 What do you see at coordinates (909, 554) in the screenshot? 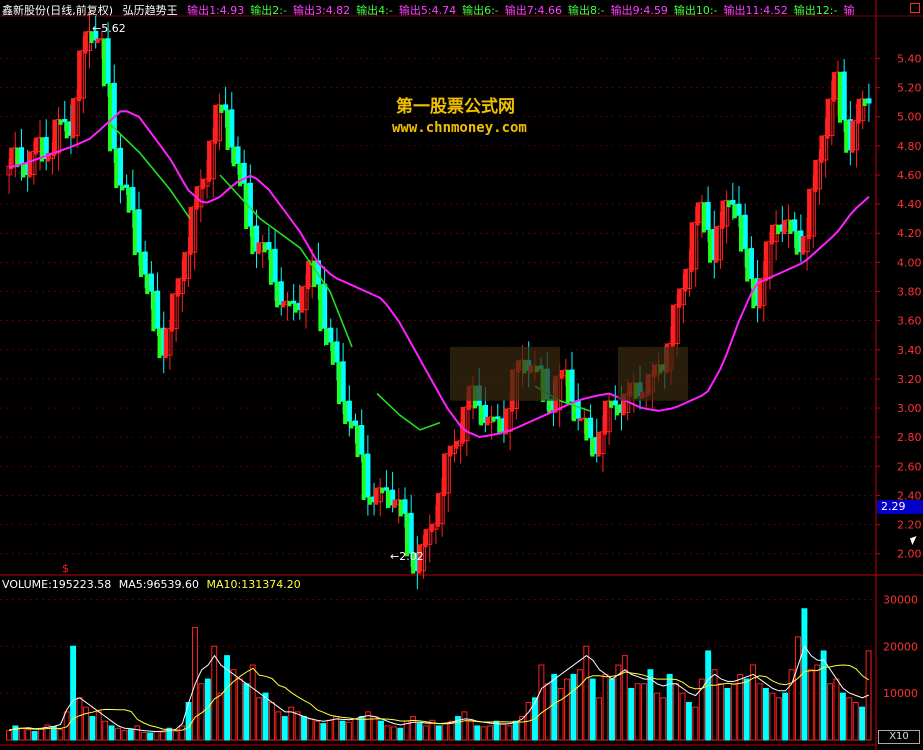
I see `price-tick-label: 2.00` at bounding box center [909, 554].